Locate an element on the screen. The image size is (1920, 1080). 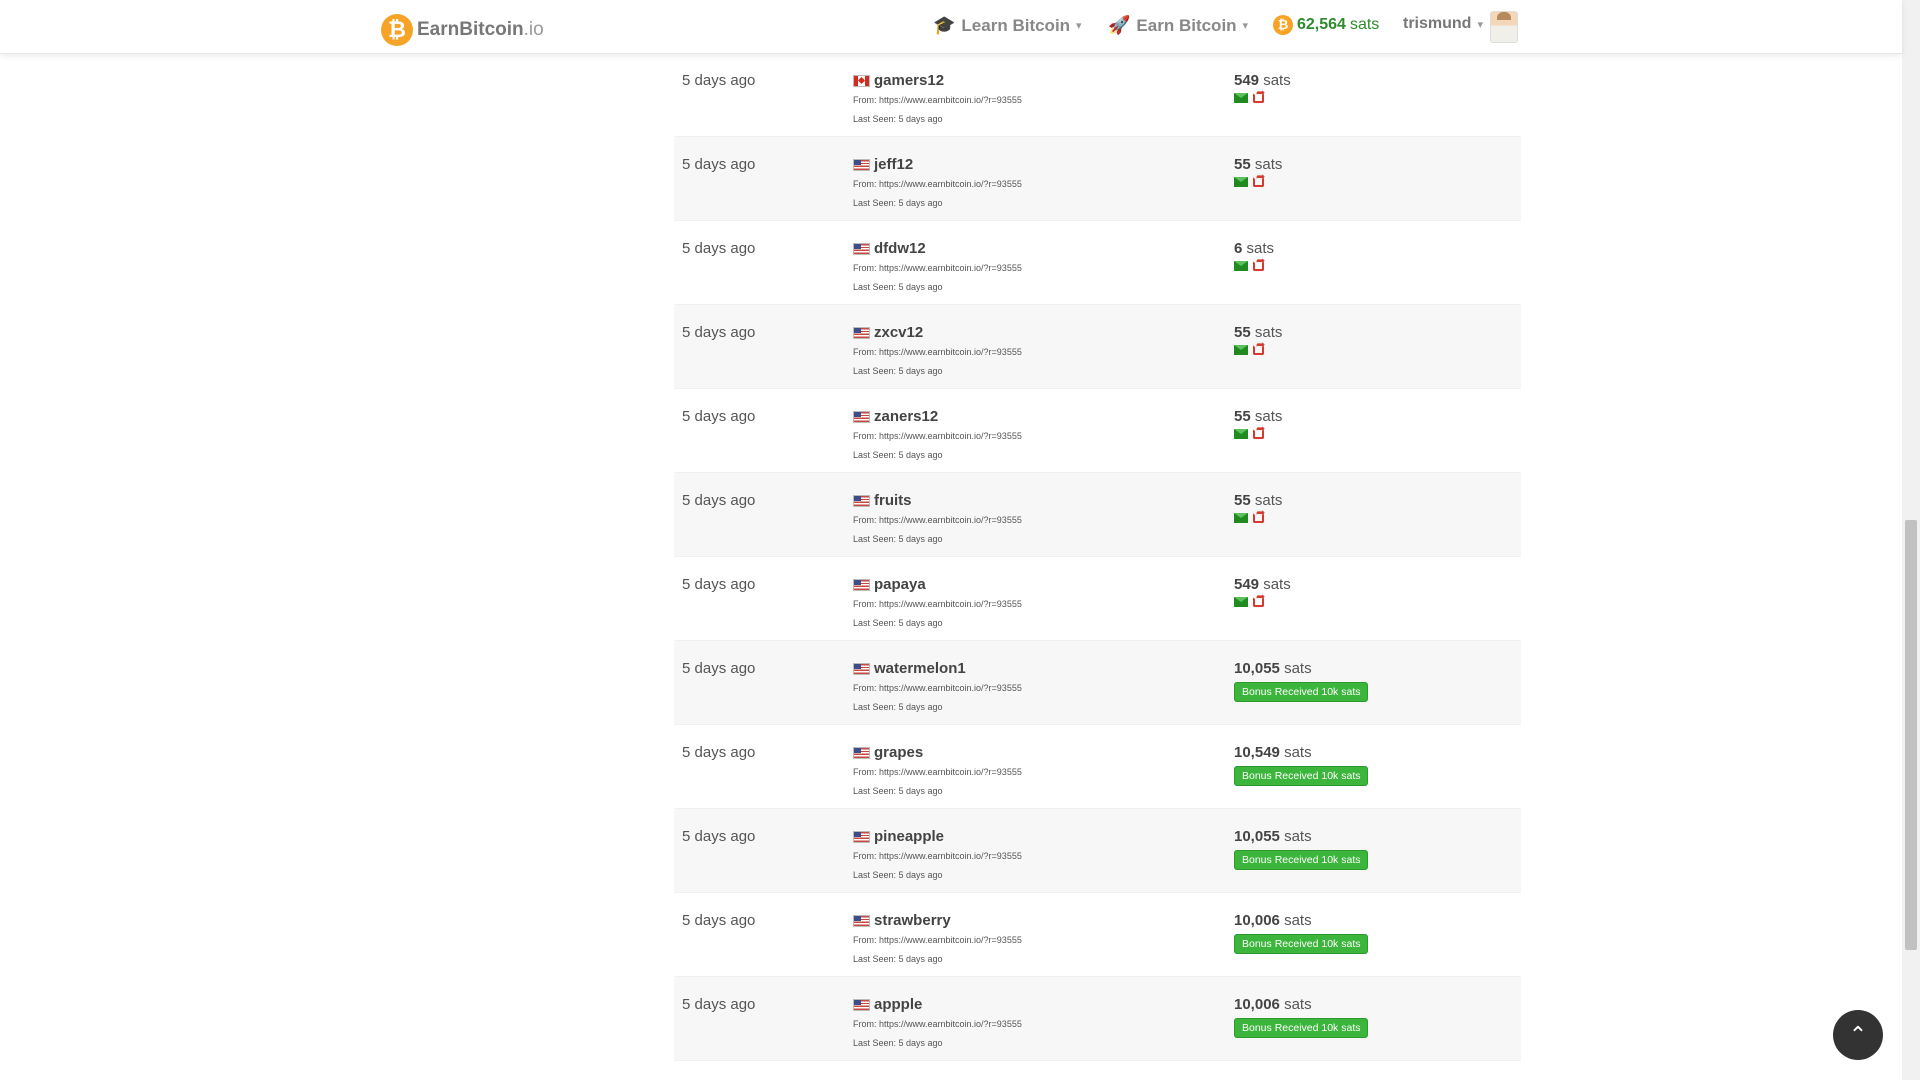
nav-learn-bitcoin: 🎓 Learn Bitcoin ▾ is located at coordinates (1007, 25).